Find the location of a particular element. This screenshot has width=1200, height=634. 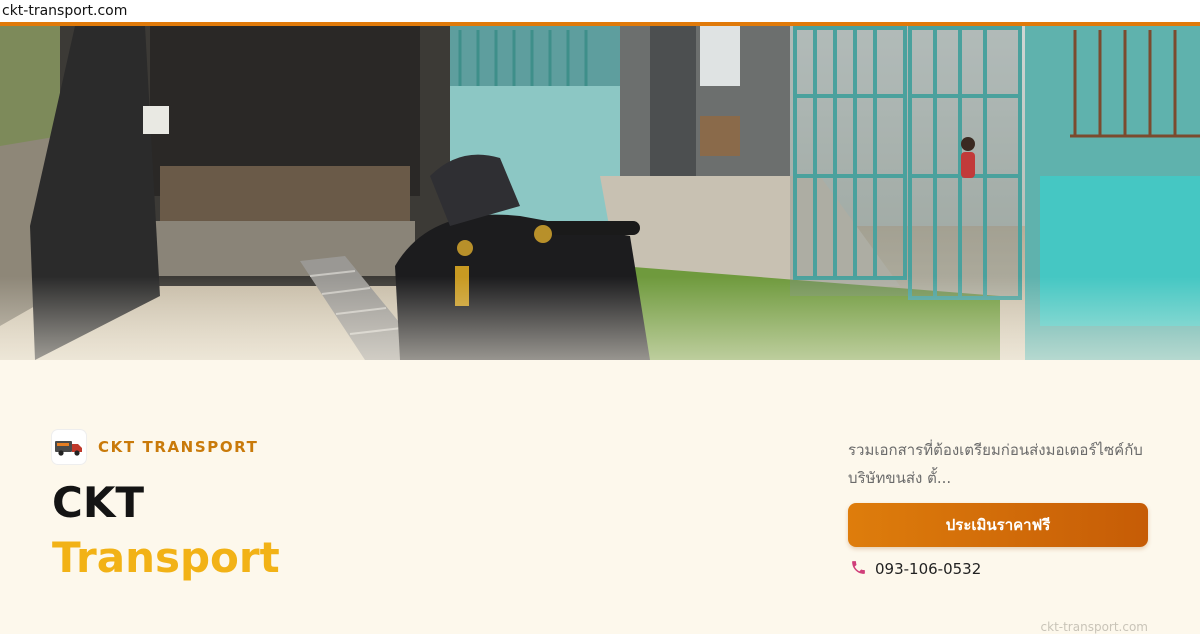

browser-url-bar: ckt-transport.com is located at coordinates (600, 11).